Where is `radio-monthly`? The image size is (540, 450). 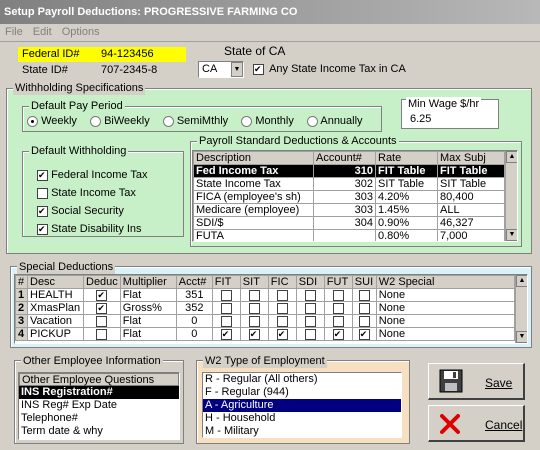
radio-monthly is located at coordinates (247, 121).